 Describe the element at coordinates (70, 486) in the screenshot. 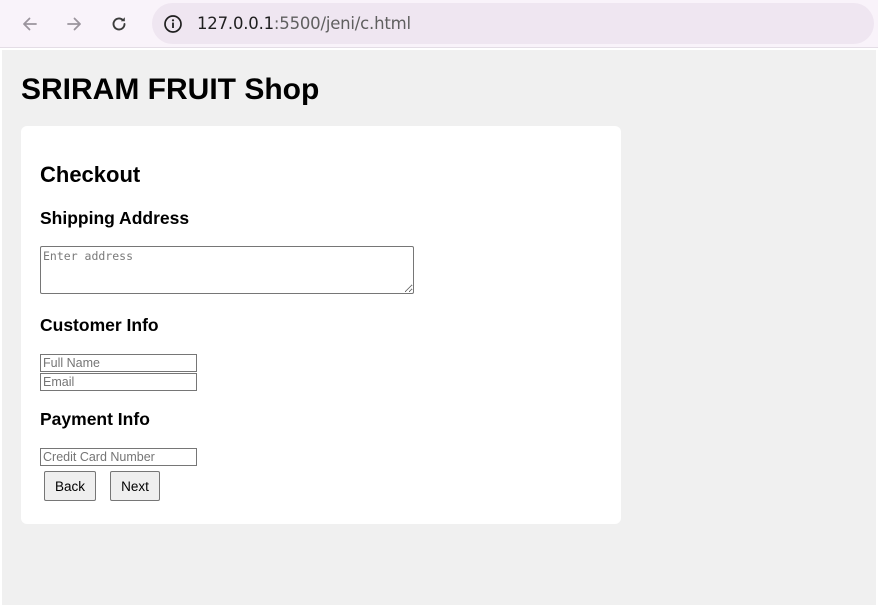

I see `back-step-button: Back` at that location.